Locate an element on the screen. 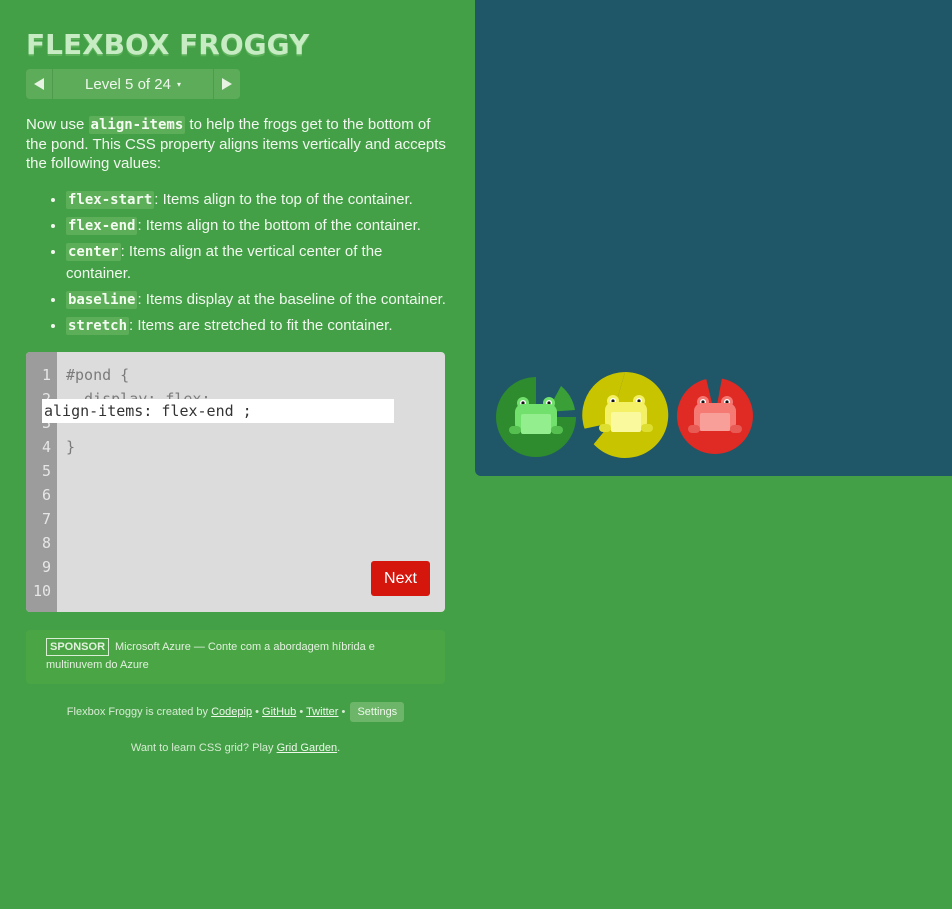 The image size is (952, 909). frog-yellow is located at coordinates (625, 414).